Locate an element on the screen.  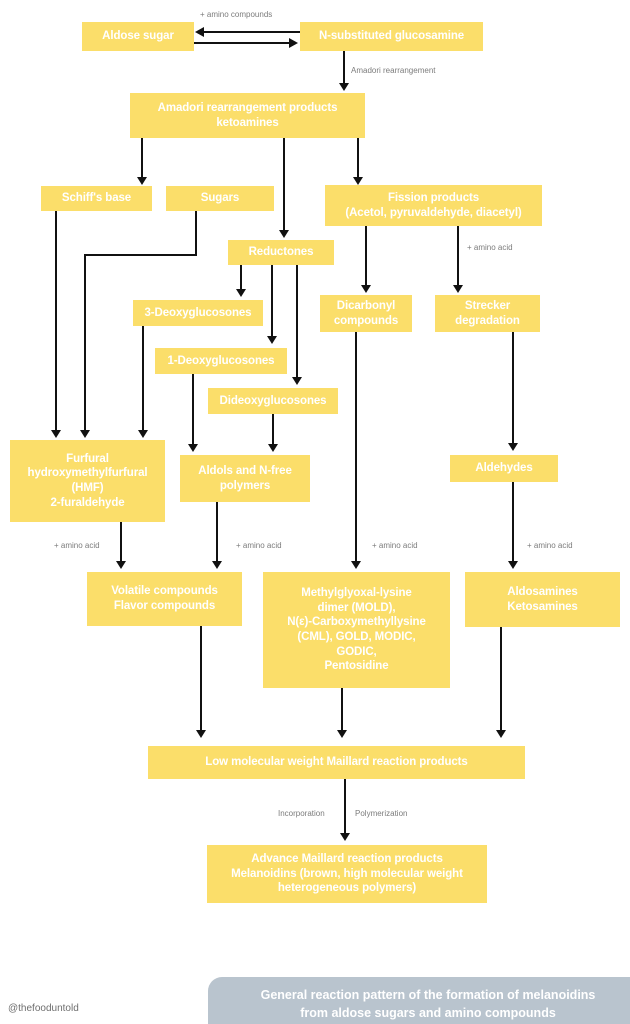
node-schiffs-base-label: Schiff's base is located at coordinates (96, 198).